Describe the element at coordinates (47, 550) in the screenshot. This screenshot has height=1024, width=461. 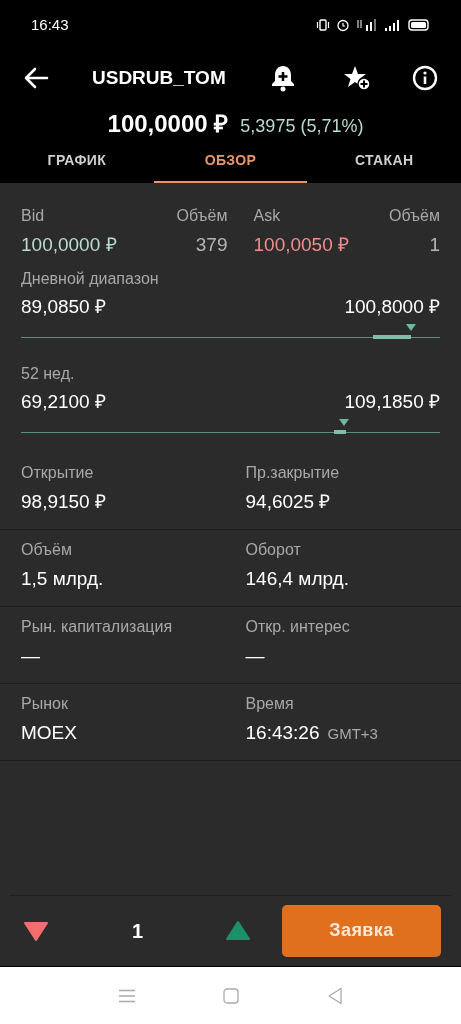
I see `stat-label: Объём` at that location.